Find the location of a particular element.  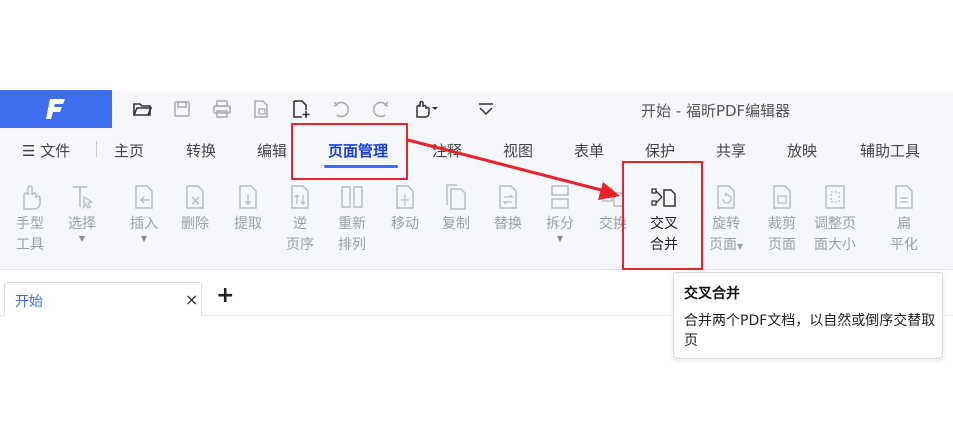

replace-page-icon is located at coordinates (508, 197).